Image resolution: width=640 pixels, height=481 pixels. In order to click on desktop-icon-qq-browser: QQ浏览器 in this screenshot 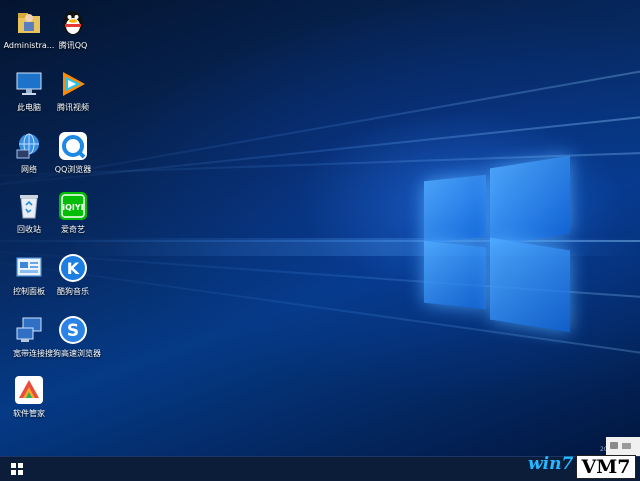, I will do `click(73, 152)`.